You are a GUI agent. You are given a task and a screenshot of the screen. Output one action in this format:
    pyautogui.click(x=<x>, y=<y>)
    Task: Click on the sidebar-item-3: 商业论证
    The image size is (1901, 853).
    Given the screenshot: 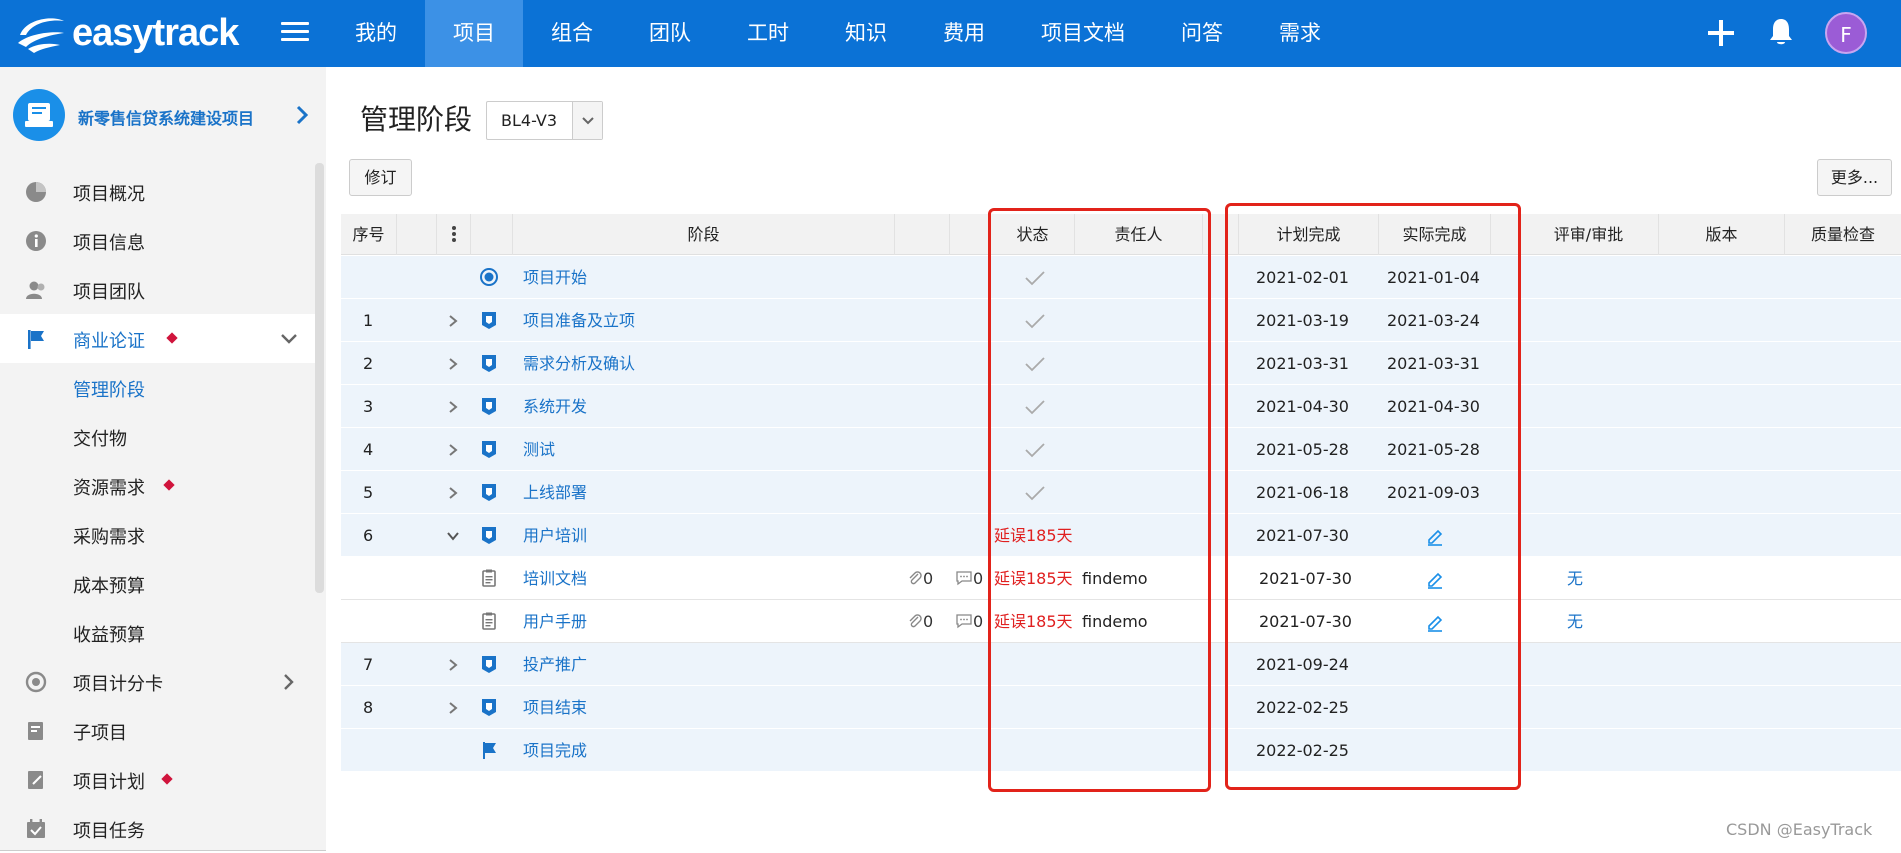 What is the action you would take?
    pyautogui.click(x=157, y=338)
    